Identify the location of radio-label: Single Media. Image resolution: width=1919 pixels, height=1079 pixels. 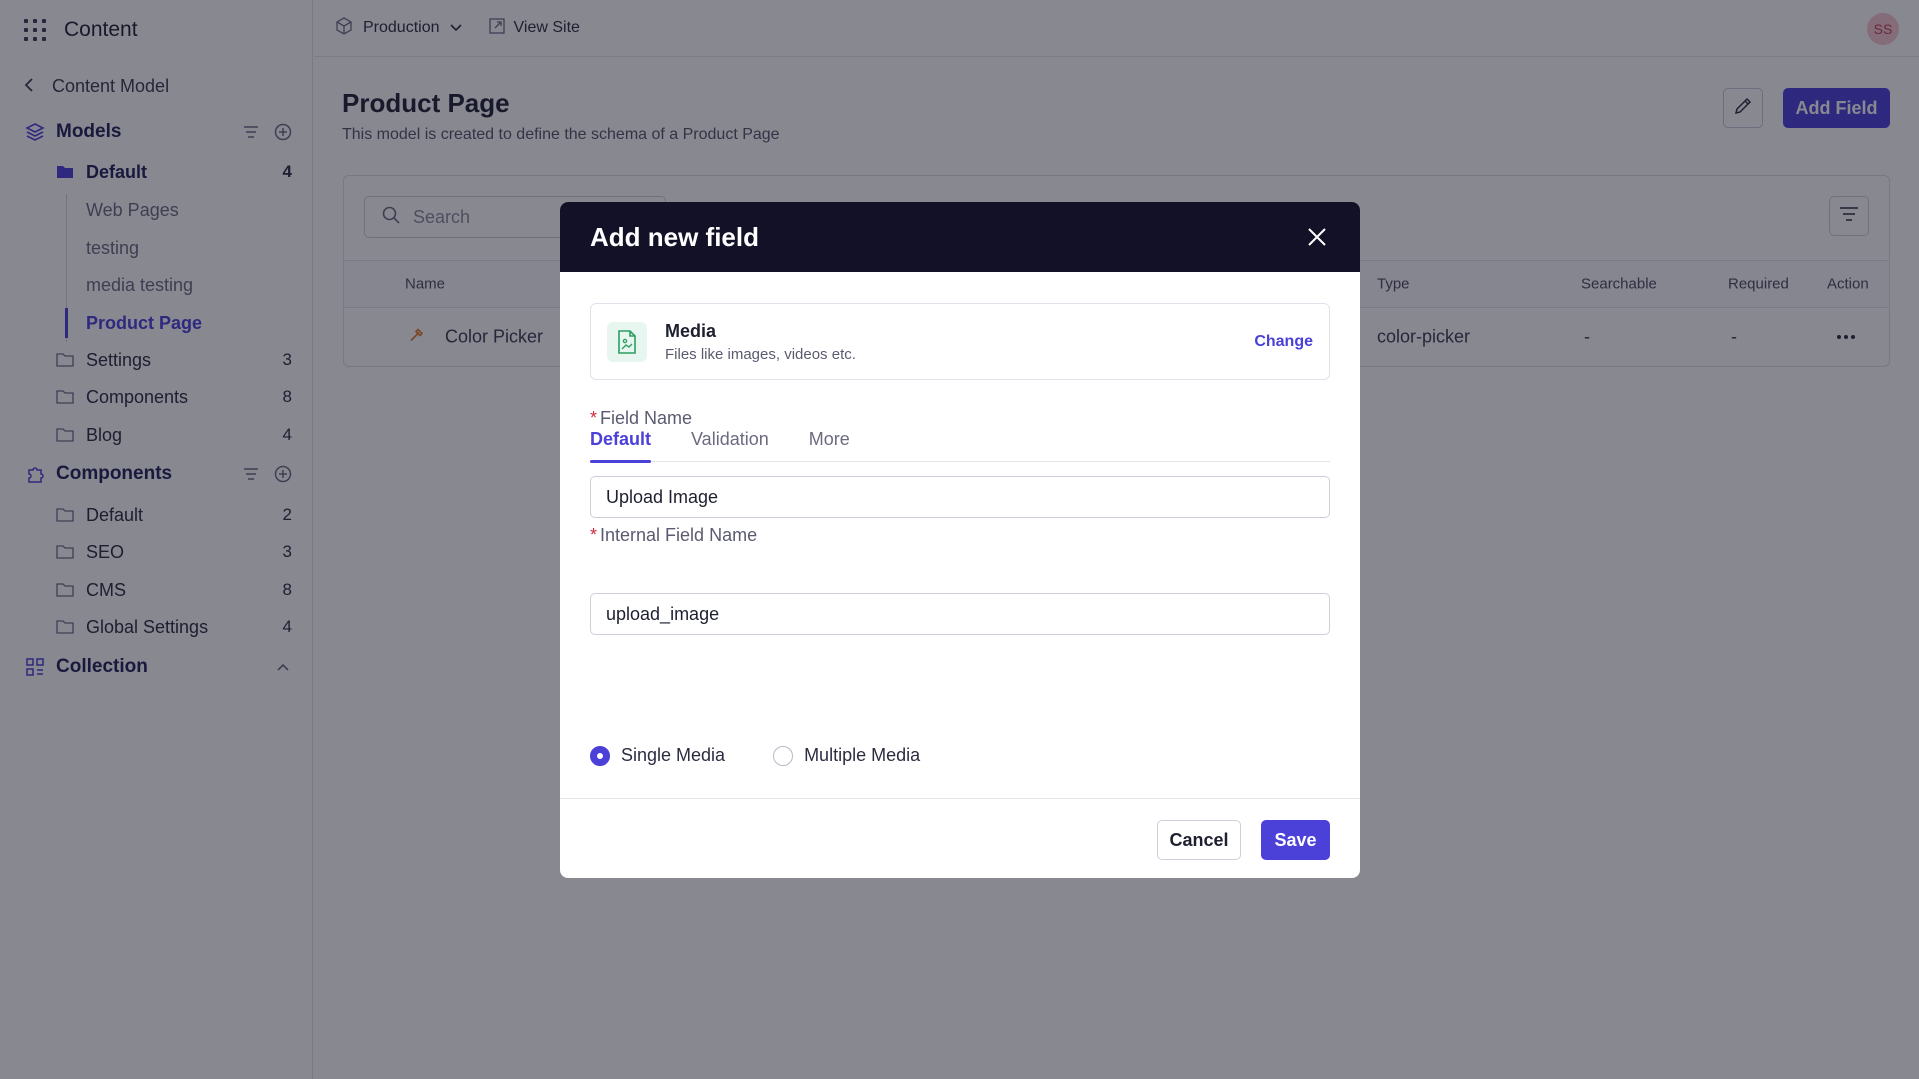
(673, 755).